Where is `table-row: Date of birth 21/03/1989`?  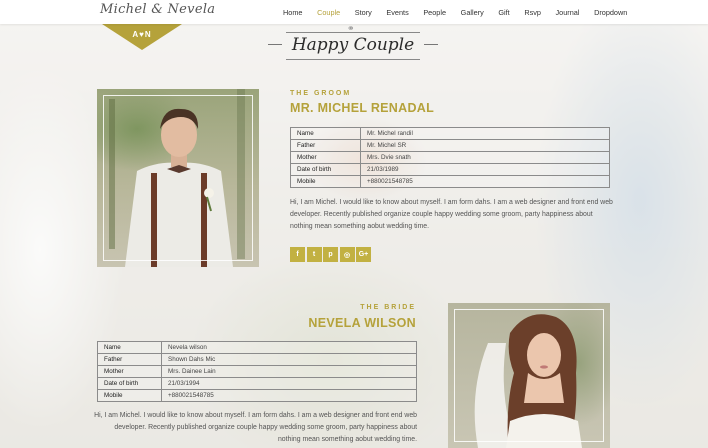
table-row: Date of birth 21/03/1989 is located at coordinates (450, 169).